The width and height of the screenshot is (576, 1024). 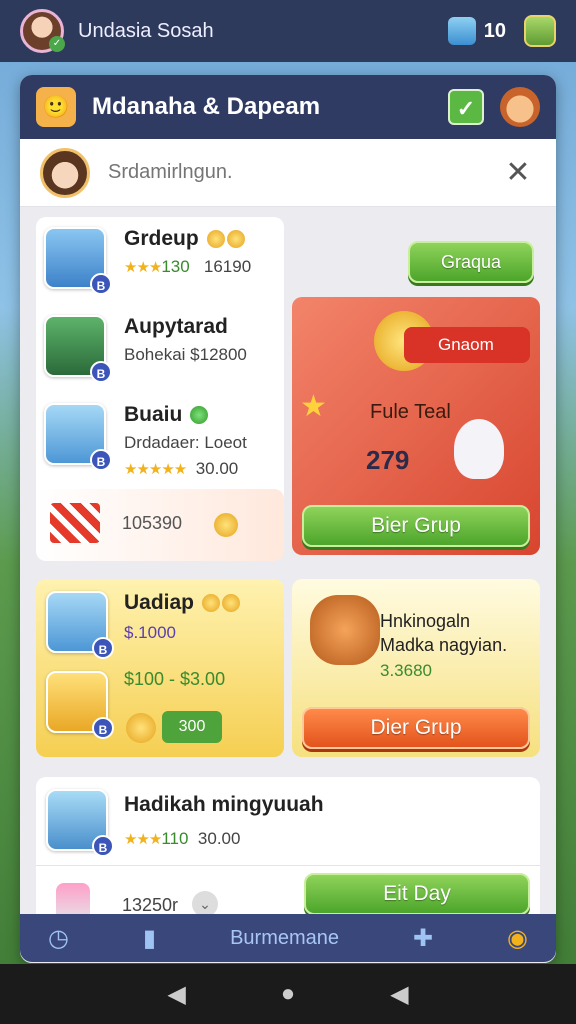 What do you see at coordinates (423, 938) in the screenshot?
I see `puzzle-icon: ✚` at bounding box center [423, 938].